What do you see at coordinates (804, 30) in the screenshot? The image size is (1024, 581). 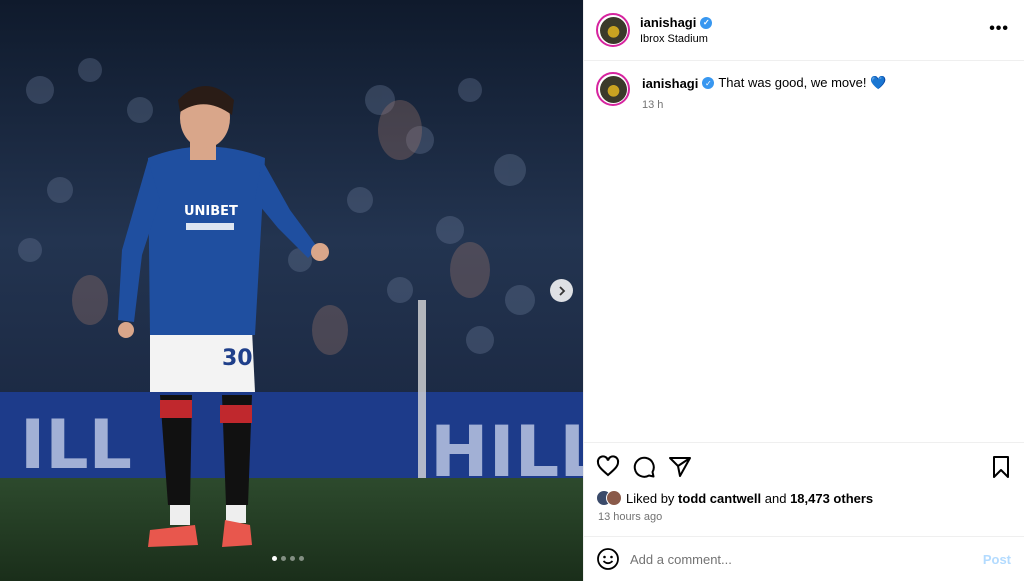 I see `post-header: ianishagi ✓ Ibrox Stadium •••` at bounding box center [804, 30].